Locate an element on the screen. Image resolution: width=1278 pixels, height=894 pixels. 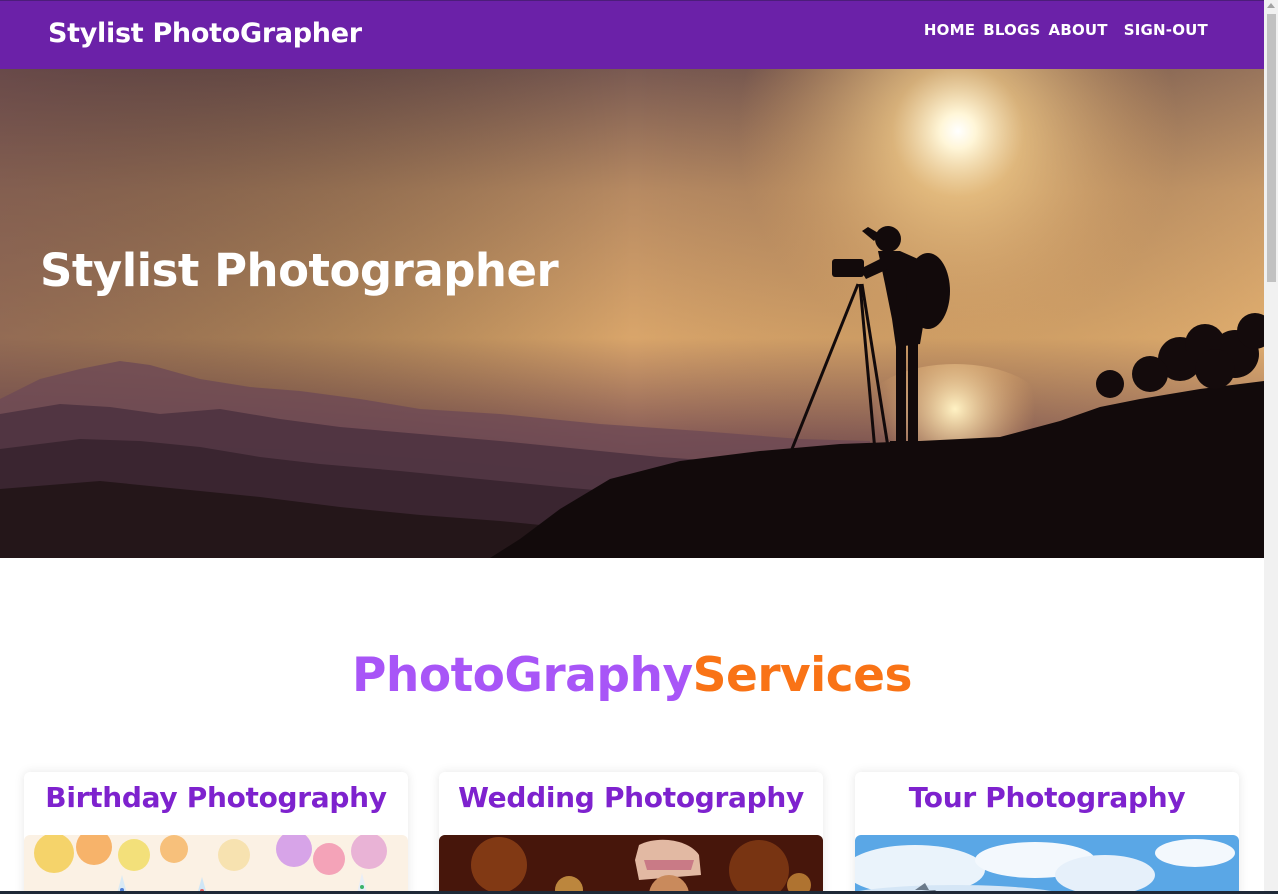
nav-home-link: HOME is located at coordinates (949, 30).